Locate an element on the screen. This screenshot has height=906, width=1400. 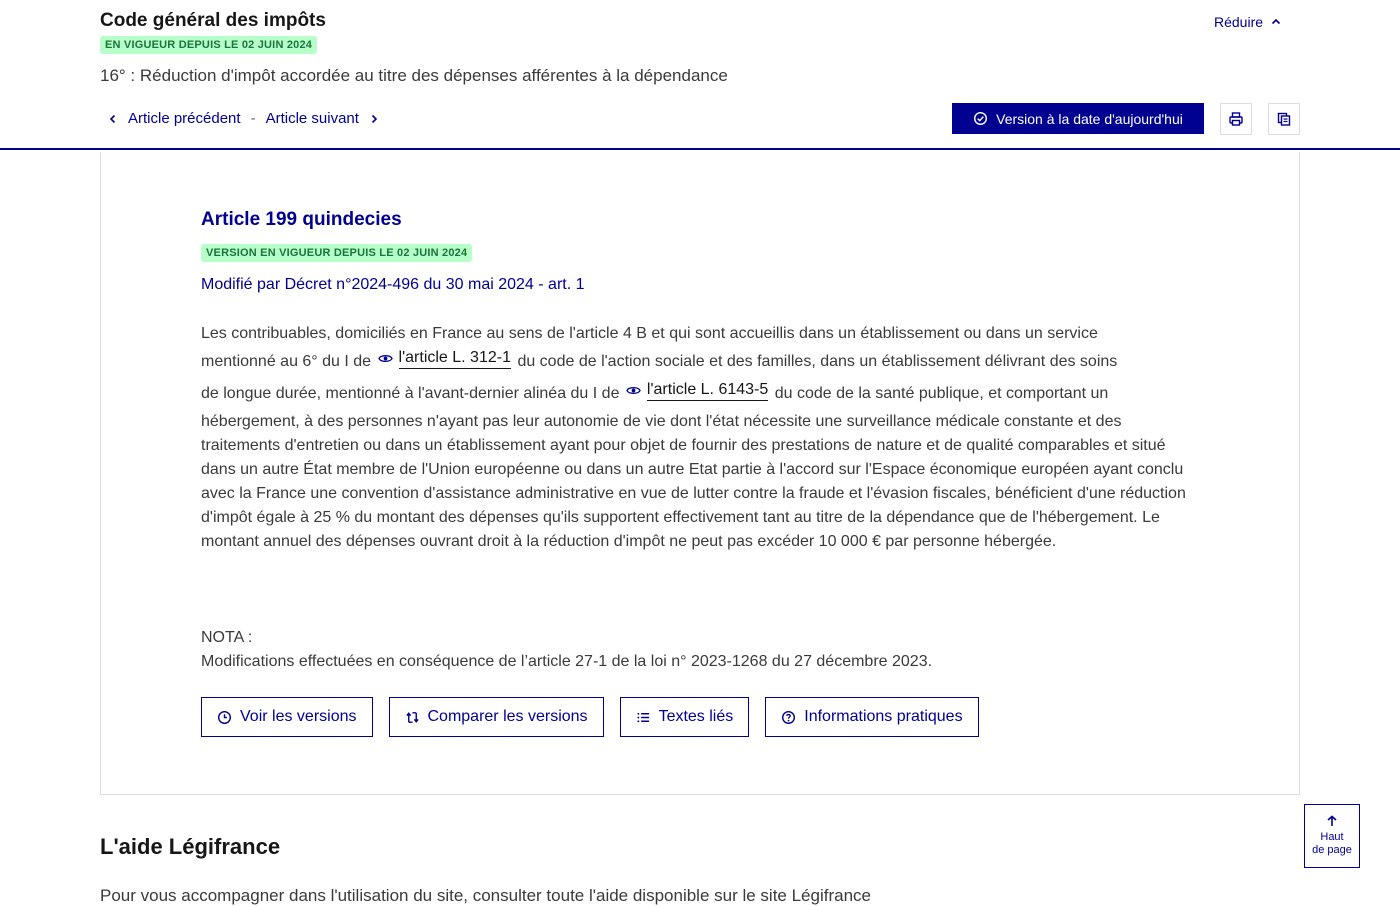
current-version-button: Version à la date d'aujourd'hui is located at coordinates (1078, 118).